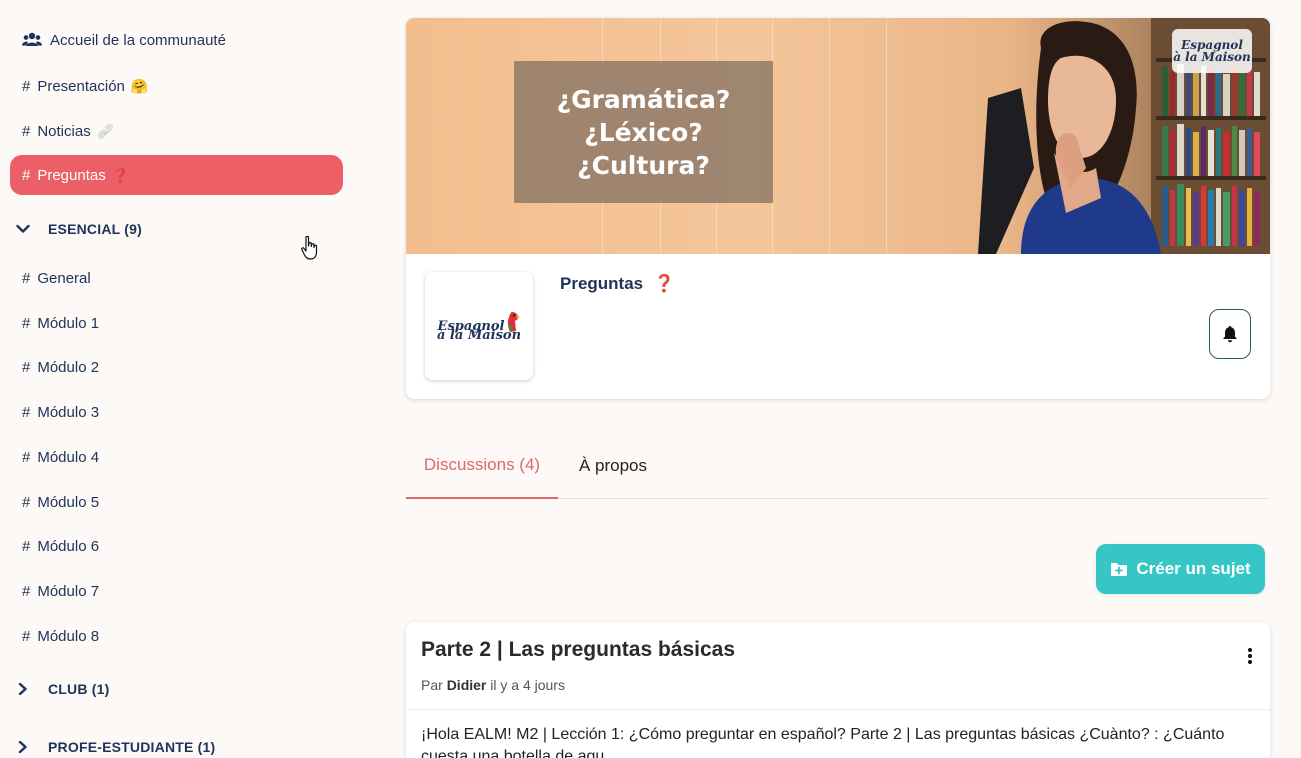  Describe the element at coordinates (176, 86) in the screenshot. I see `sidebar-item-presentacion: # Presentación 🤗` at that location.